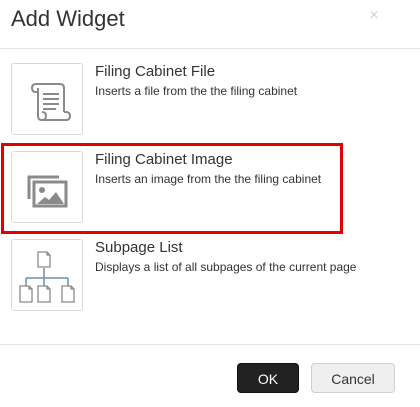  What do you see at coordinates (139, 247) in the screenshot?
I see `widget-name: Subpage List` at bounding box center [139, 247].